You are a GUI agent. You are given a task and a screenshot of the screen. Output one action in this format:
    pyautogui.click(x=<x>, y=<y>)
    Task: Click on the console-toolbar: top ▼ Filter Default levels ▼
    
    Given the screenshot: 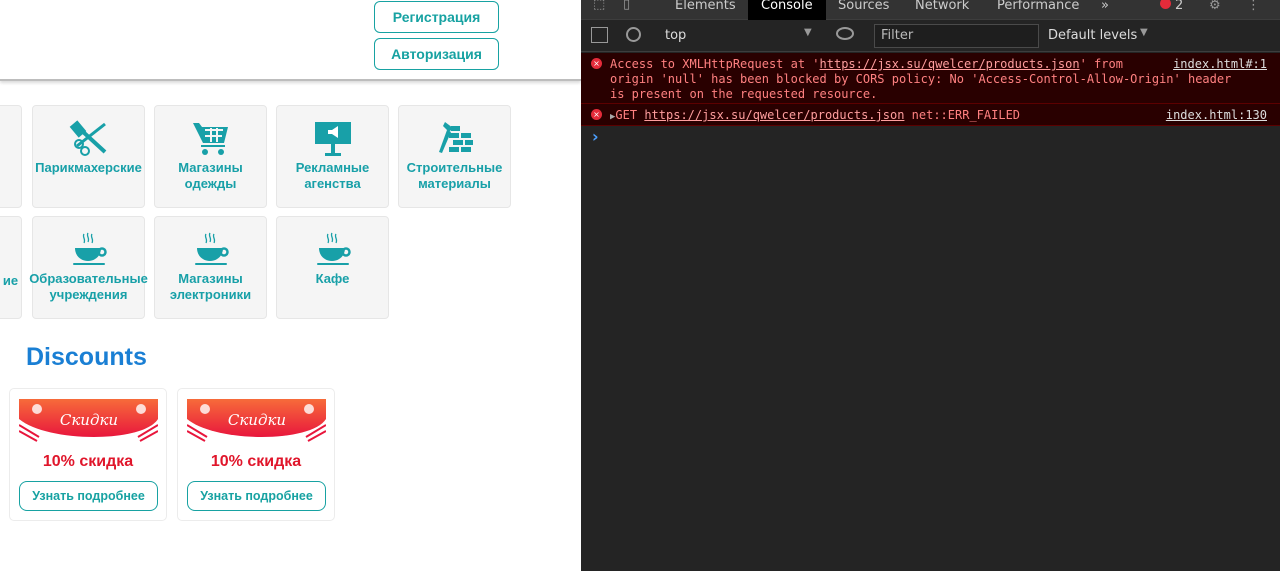 What is the action you would take?
    pyautogui.click(x=930, y=36)
    